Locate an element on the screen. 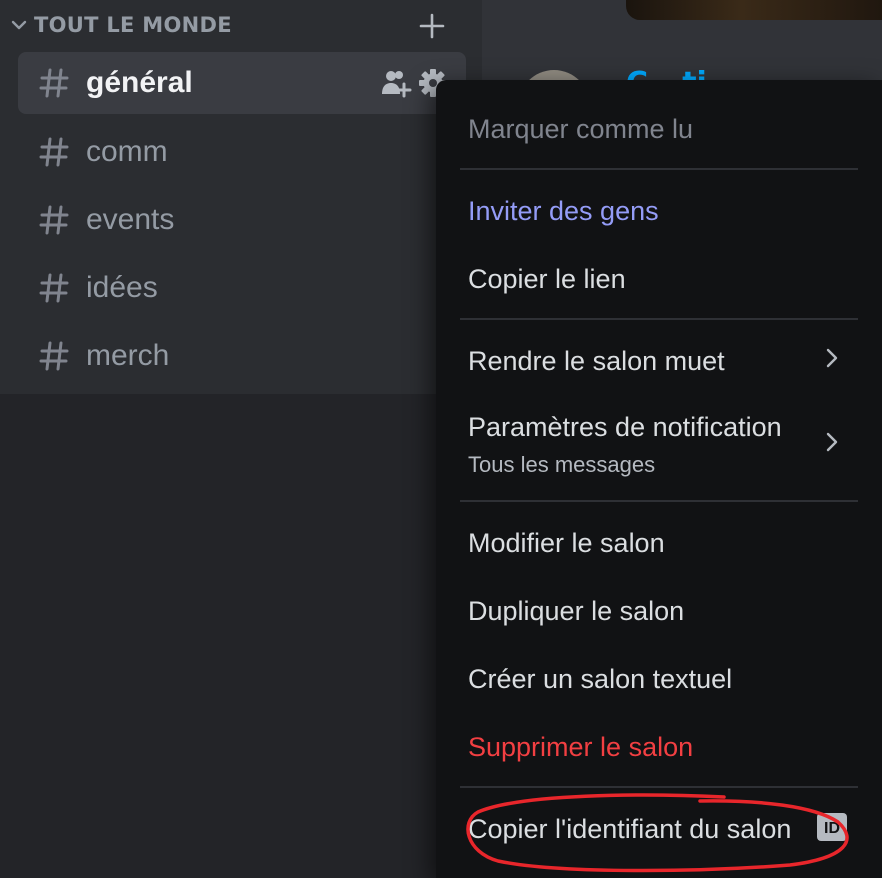  chat-image-preview is located at coordinates (754, 10).